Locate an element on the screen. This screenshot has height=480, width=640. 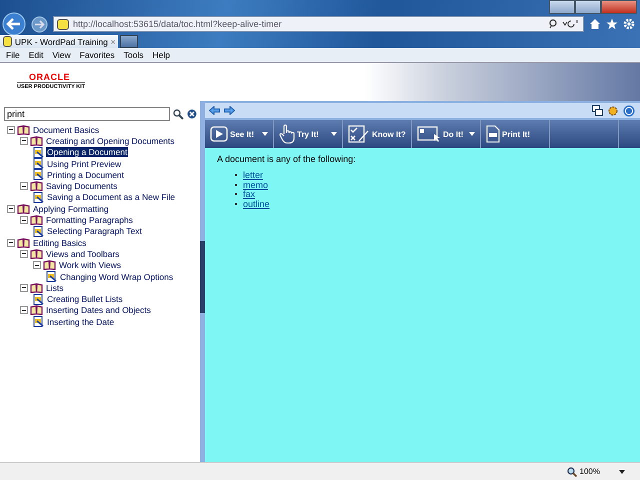
menu-item: Favorites is located at coordinates (97, 55).